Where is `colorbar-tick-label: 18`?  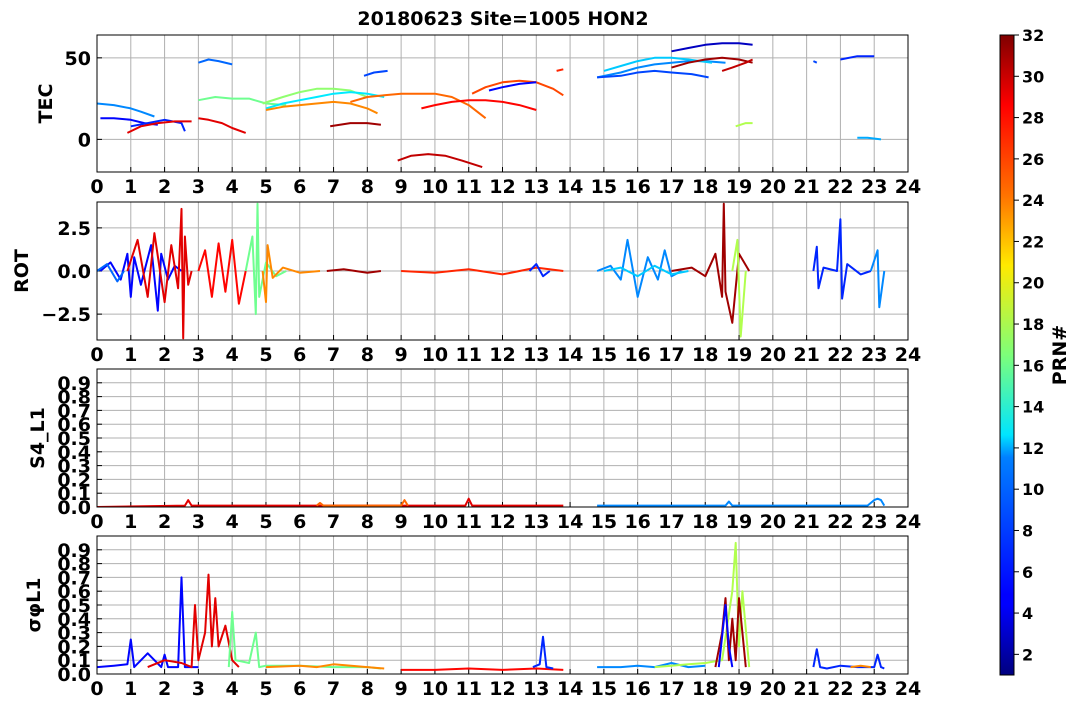
colorbar-tick-label: 18 is located at coordinates (1033, 324).